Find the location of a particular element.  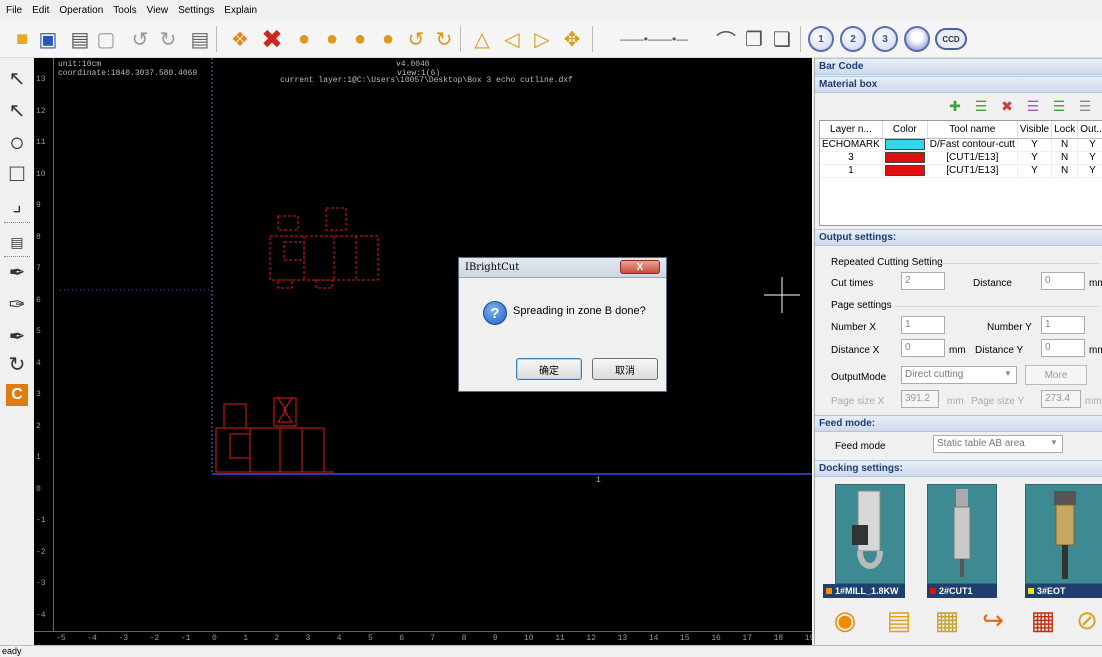

rectangle-tool-icon: □ is located at coordinates (17, 174).